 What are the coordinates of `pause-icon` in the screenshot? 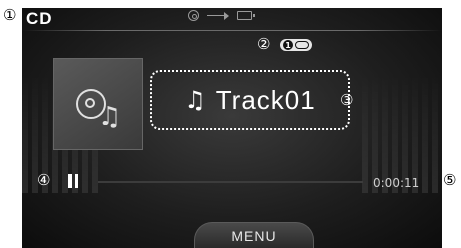 It's located at (73, 181).